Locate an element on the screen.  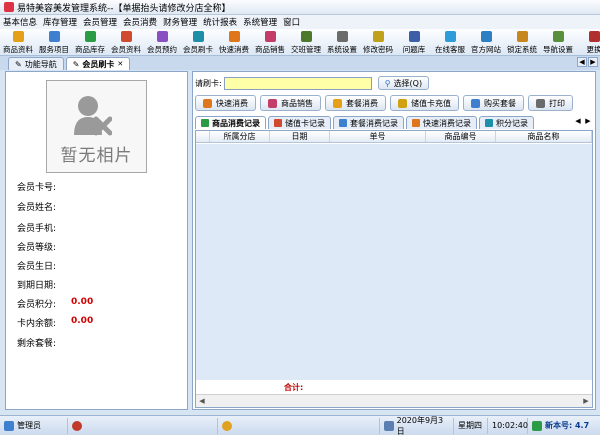
member-field-row: 剩余套餐: is located at coordinates (44, 342).